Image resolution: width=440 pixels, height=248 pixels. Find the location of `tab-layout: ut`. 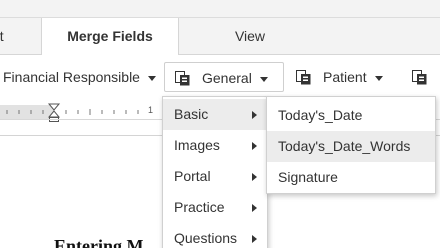

tab-layout: ut is located at coordinates (20, 36).